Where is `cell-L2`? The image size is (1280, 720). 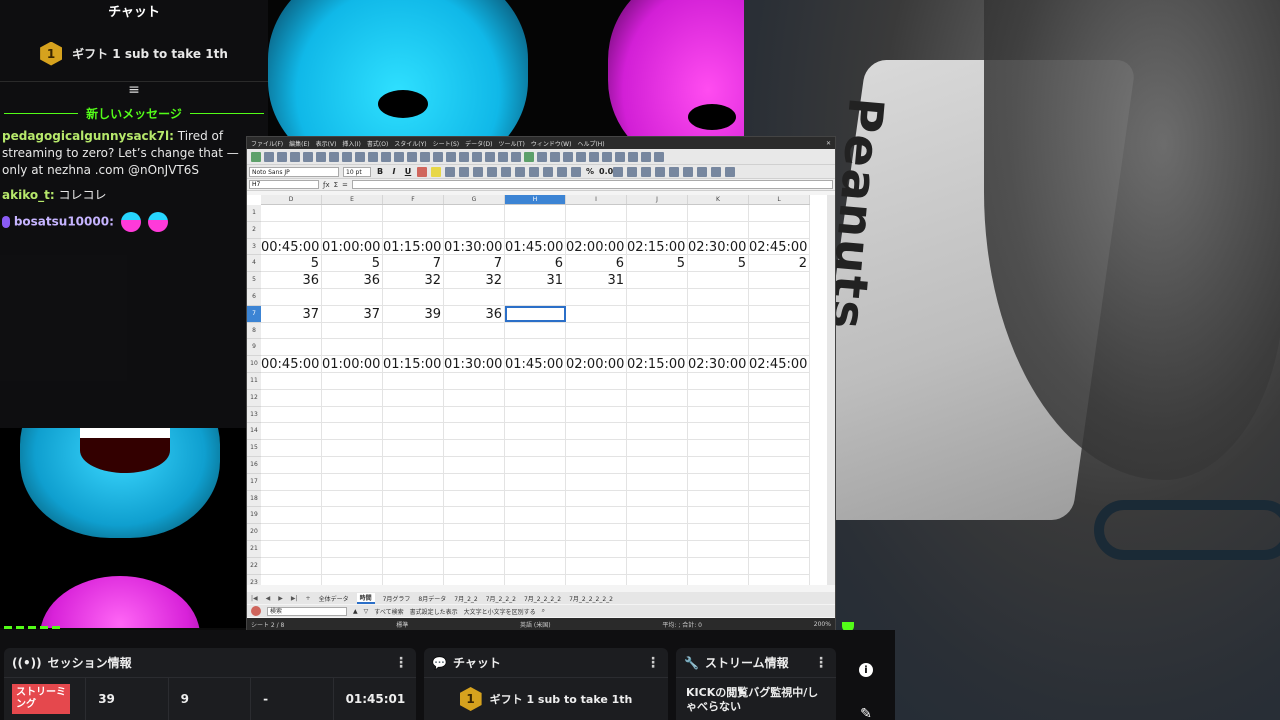
cell-L2 is located at coordinates (779, 229).